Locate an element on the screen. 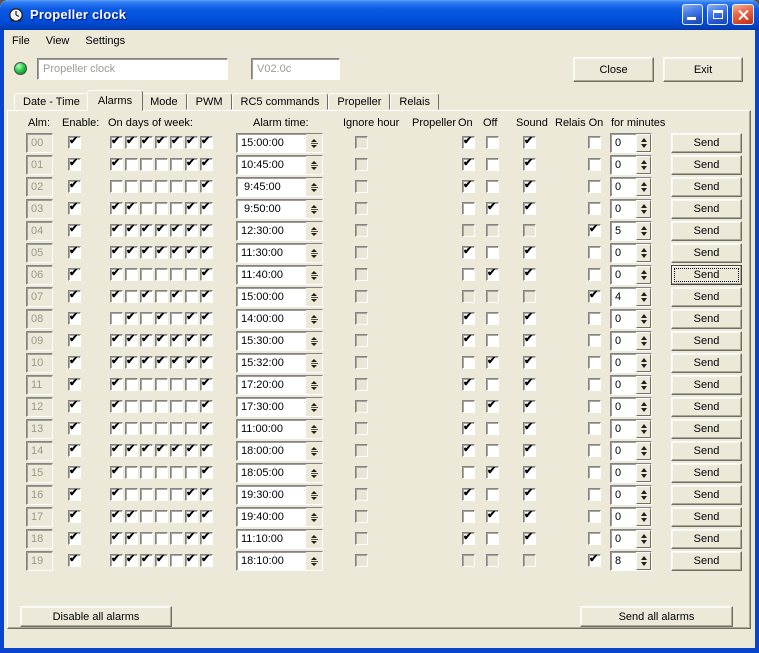  alarm-time-input: 12:30:00 is located at coordinates (279, 231).